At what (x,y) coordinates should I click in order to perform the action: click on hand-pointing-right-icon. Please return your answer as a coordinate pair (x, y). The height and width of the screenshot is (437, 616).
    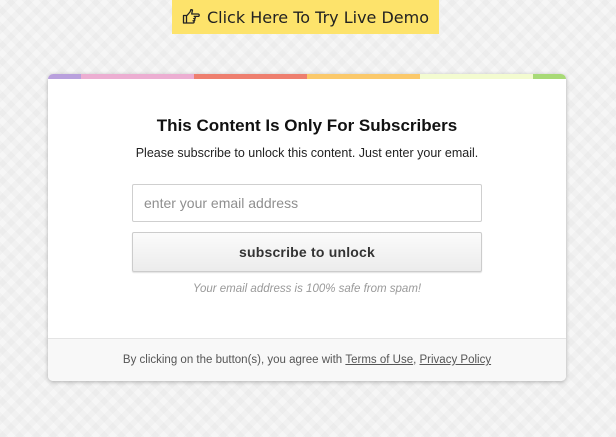
    Looking at the image, I should click on (191, 17).